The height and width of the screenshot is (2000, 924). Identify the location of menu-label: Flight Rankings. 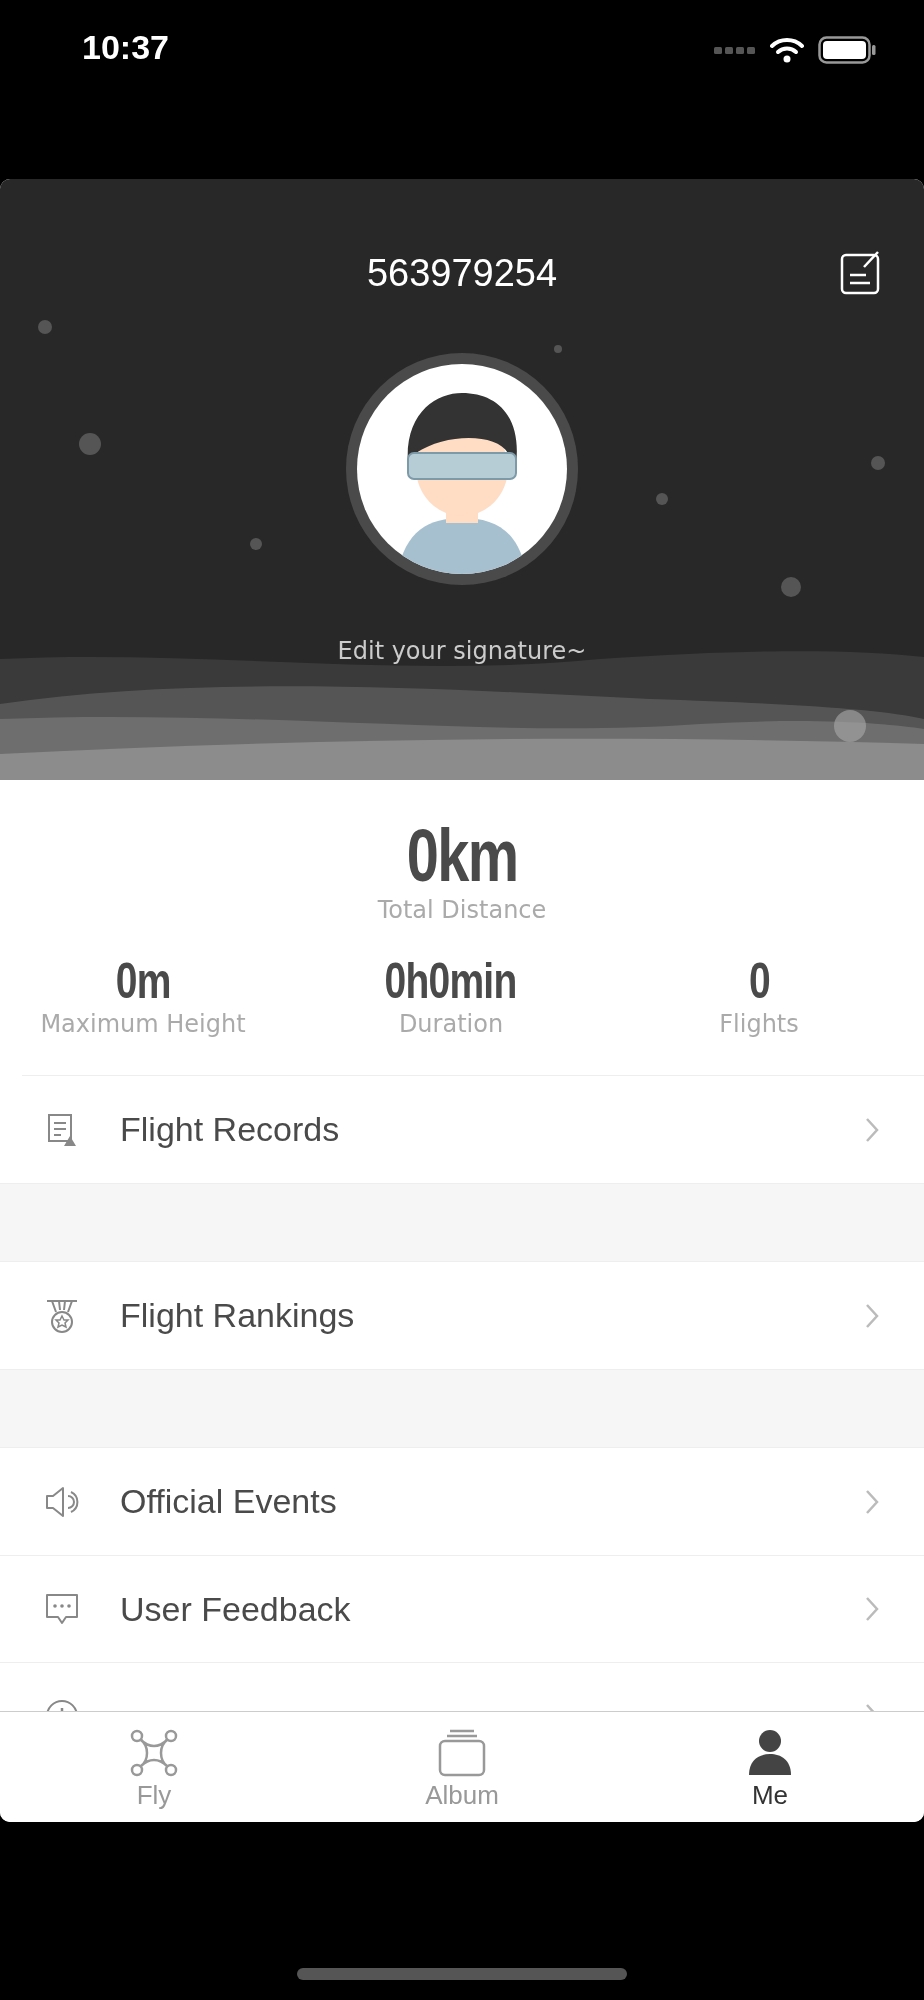
(238, 1315).